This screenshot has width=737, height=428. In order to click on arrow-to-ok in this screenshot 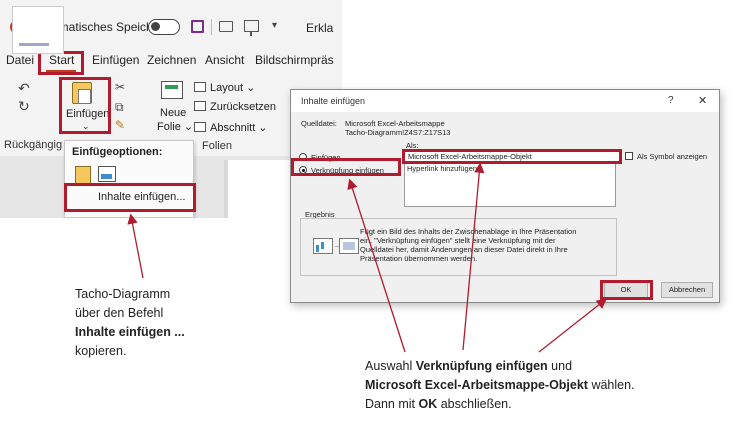, I will do `click(573, 325)`.